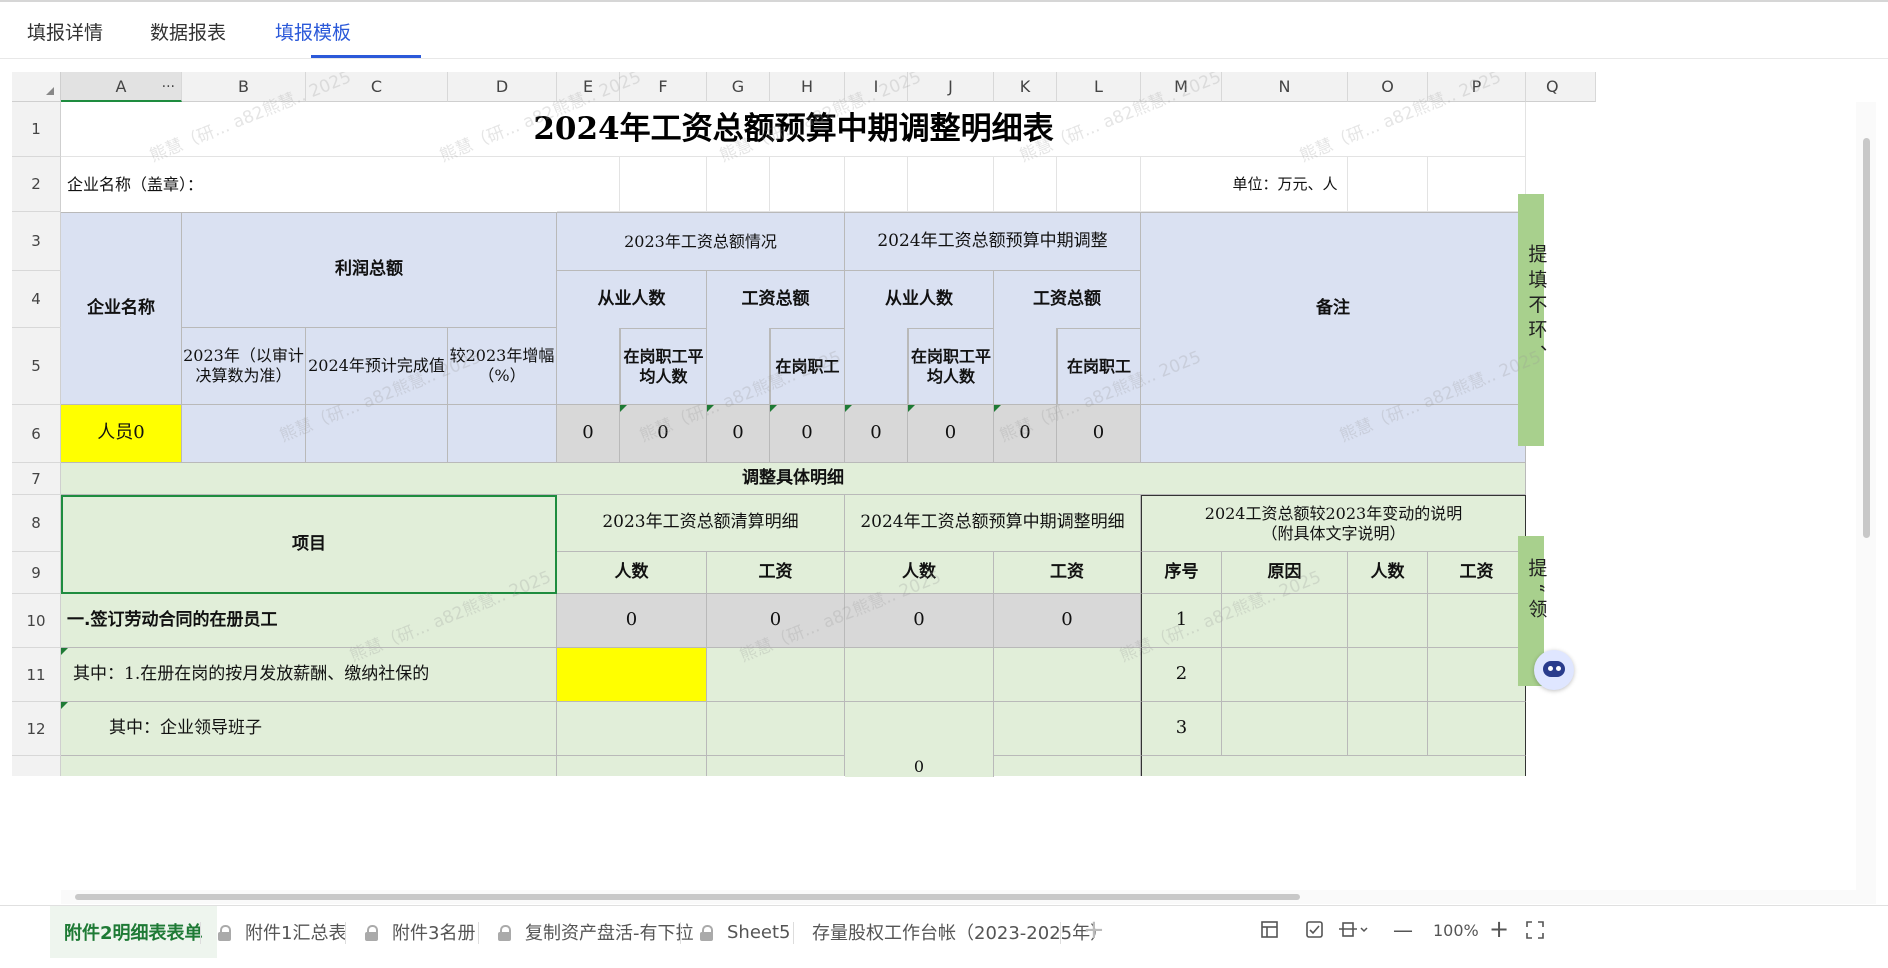  Describe the element at coordinates (377, 366) in the screenshot. I see `header-2024-forecast: 2024年预计完成值` at that location.